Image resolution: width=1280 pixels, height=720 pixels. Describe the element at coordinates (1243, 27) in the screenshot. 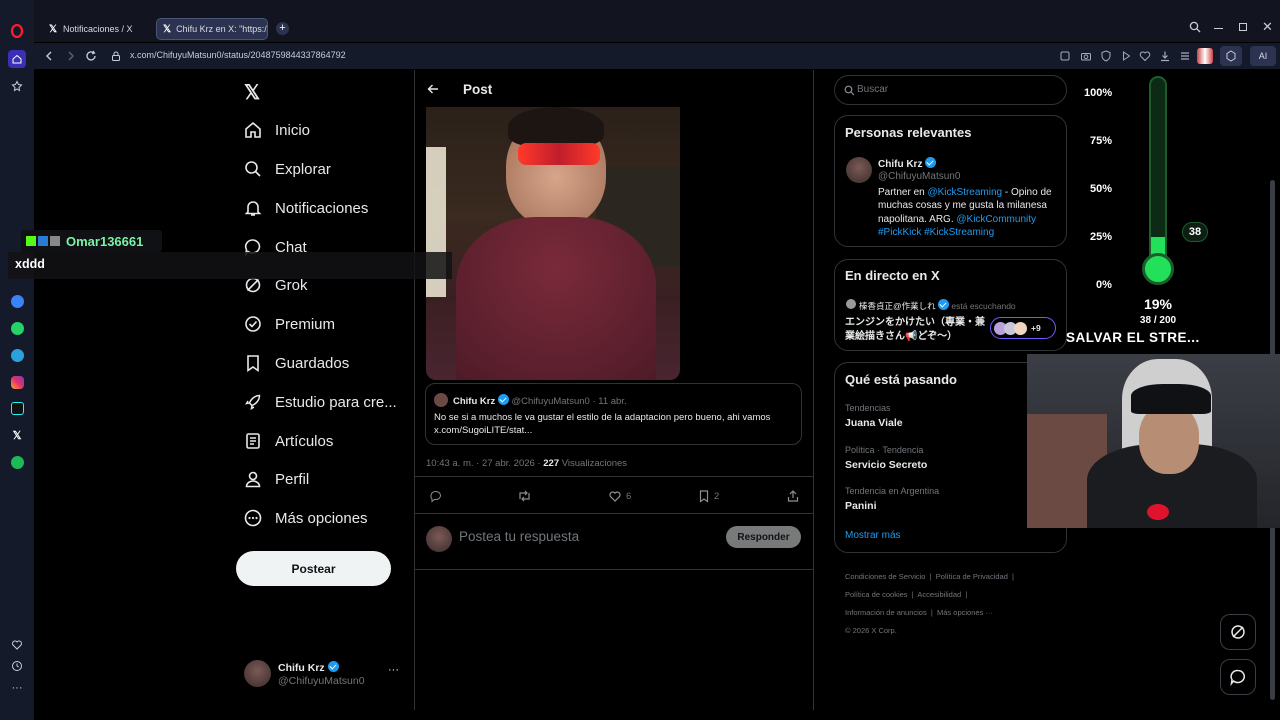

I see `maximize-button` at that location.